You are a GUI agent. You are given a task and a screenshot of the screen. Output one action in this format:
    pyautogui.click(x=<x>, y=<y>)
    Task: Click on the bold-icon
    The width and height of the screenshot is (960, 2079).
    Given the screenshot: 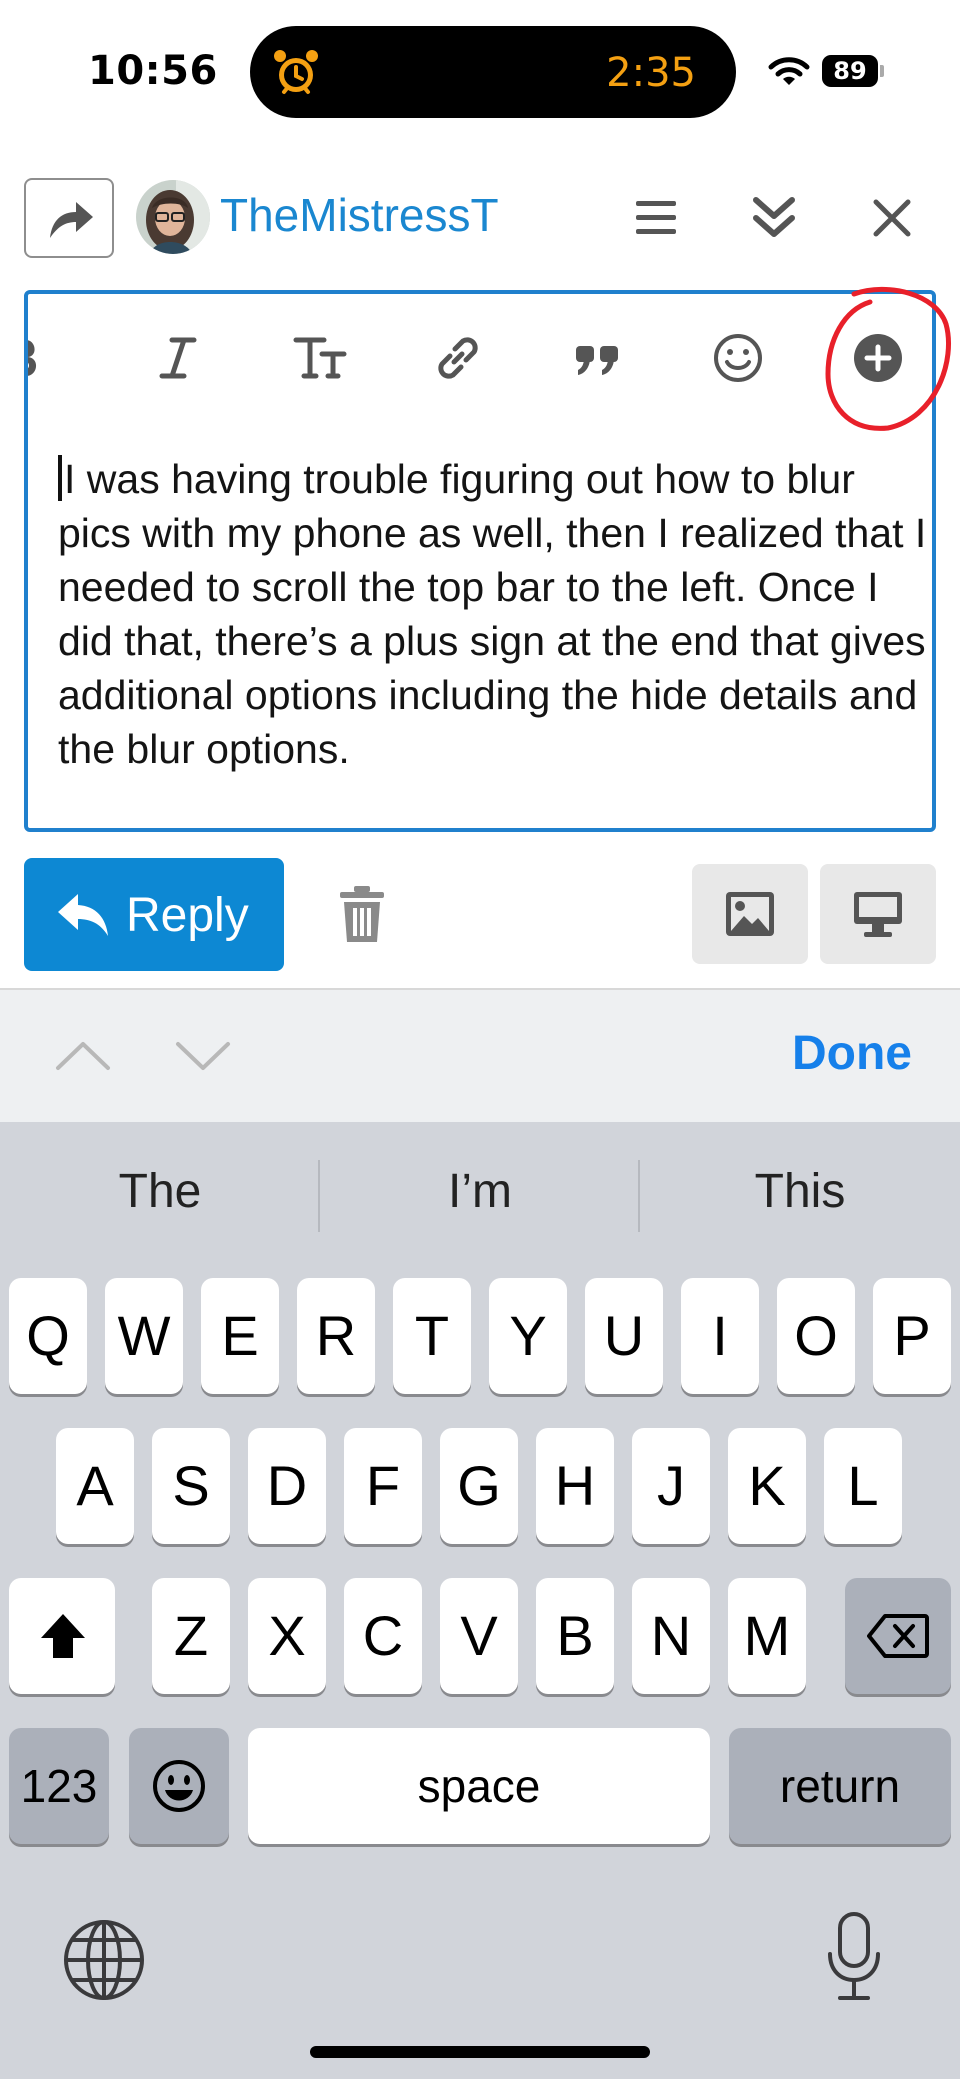 What is the action you would take?
    pyautogui.click(x=41, y=358)
    